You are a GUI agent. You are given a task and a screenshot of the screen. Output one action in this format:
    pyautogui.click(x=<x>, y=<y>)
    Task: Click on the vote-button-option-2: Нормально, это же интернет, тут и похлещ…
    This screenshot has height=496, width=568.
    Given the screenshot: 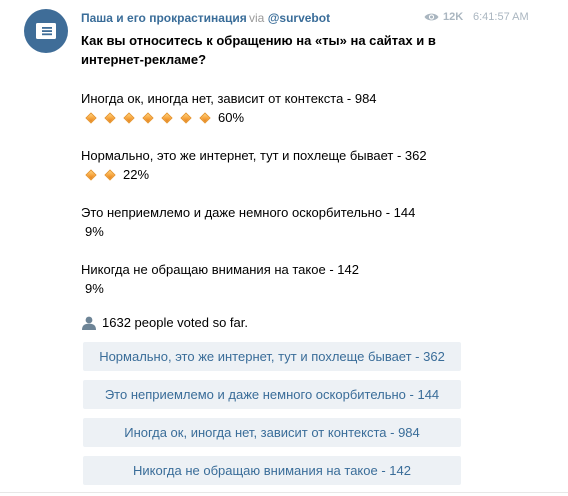 What is the action you would take?
    pyautogui.click(x=272, y=356)
    